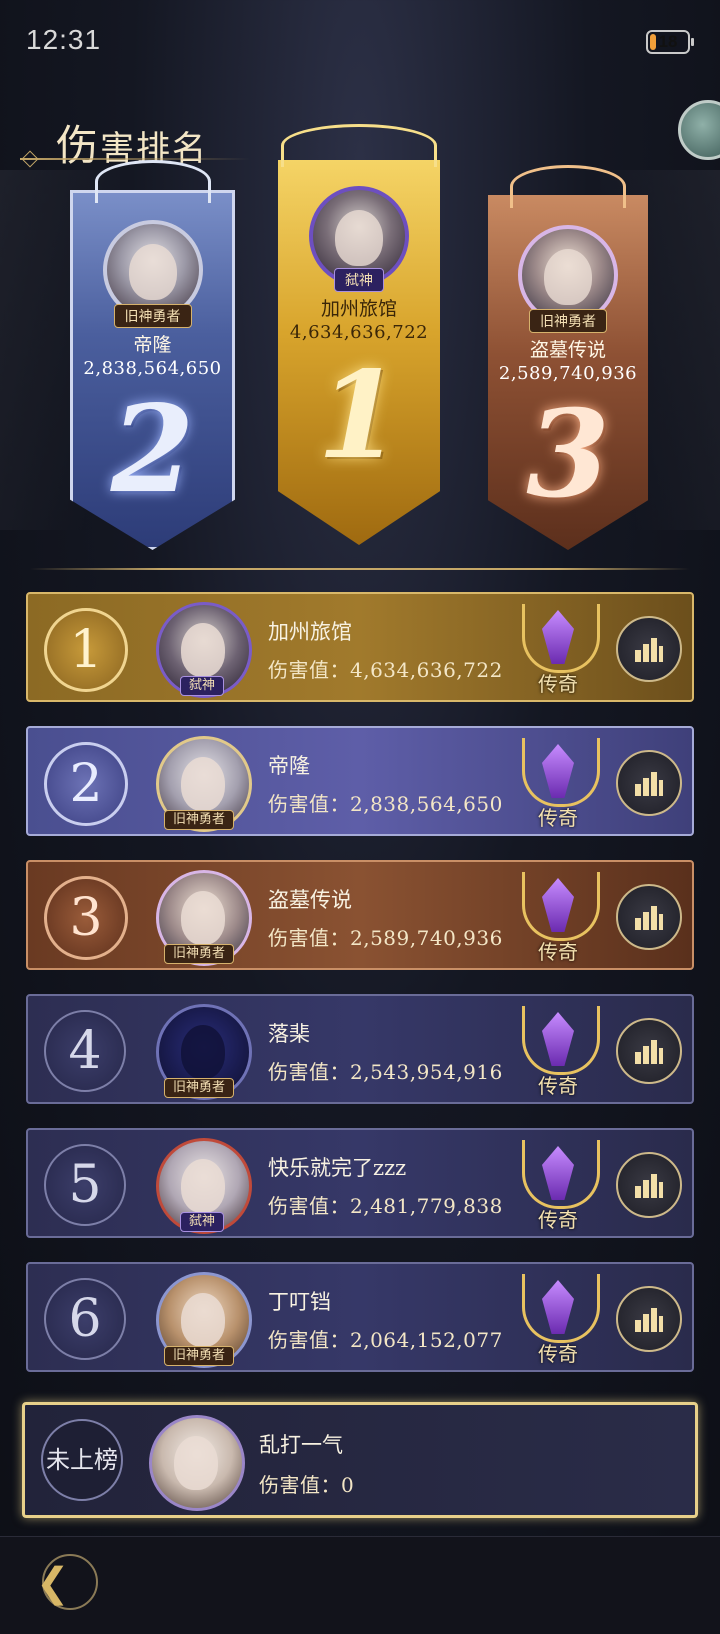 This screenshot has width=720, height=1634. I want to click on player-name: 丁叮铛, so click(299, 1302).